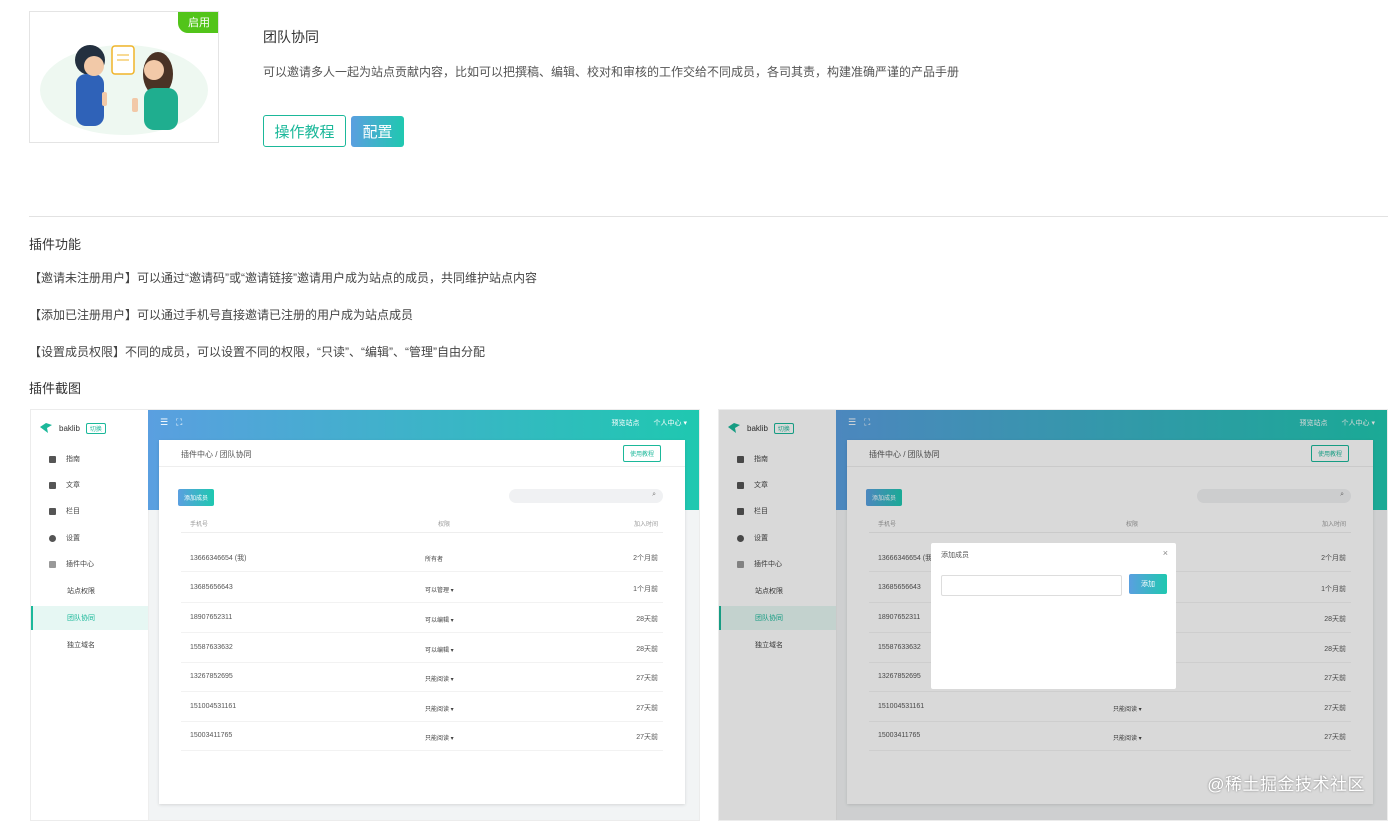 The image size is (1400, 826). I want to click on add-member-modal: 添加成员 × 添加, so click(1053, 616).